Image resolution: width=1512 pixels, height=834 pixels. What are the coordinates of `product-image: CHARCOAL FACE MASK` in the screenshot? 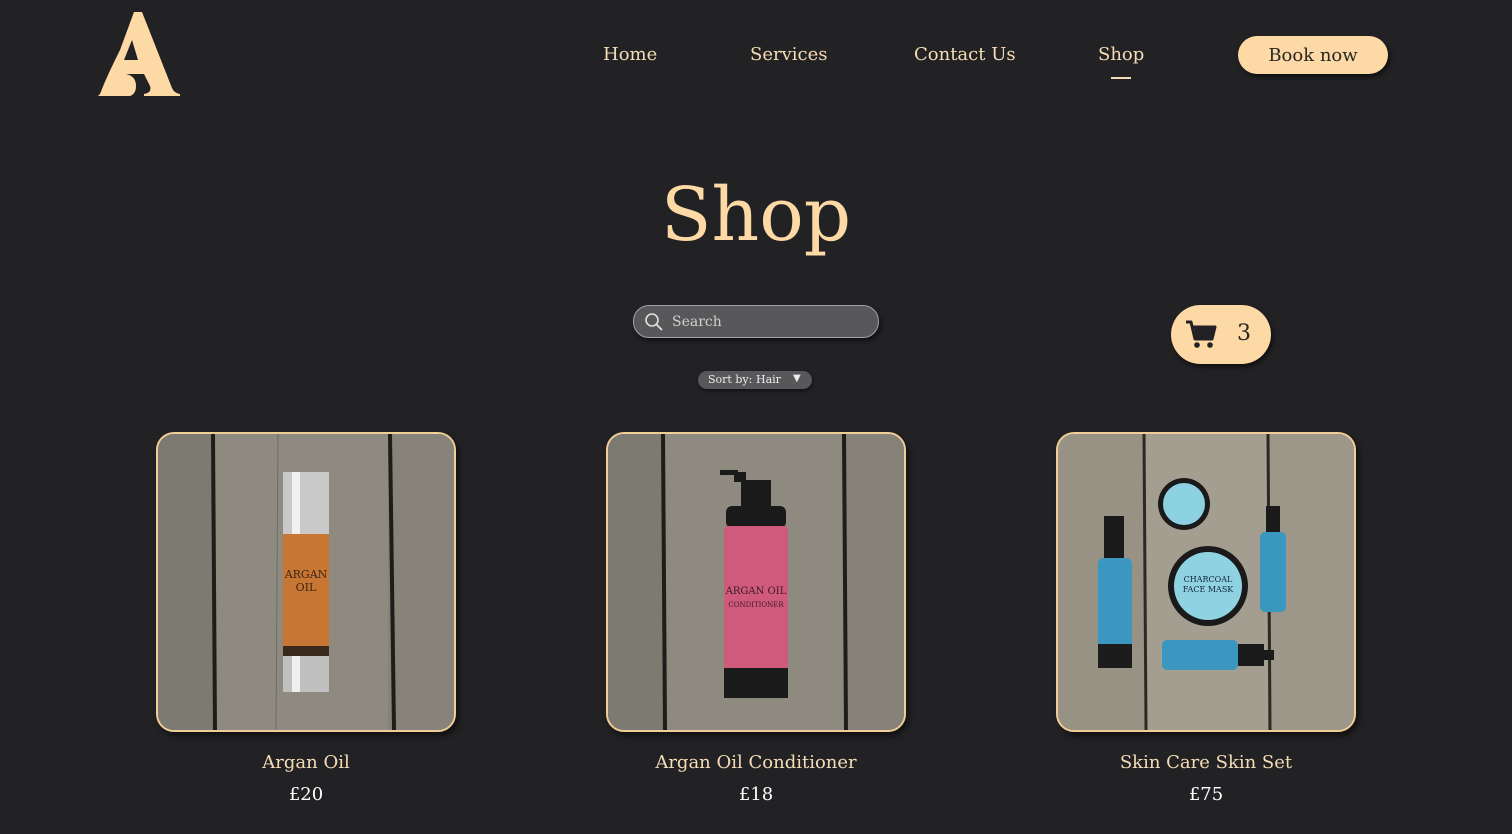 It's located at (1206, 582).